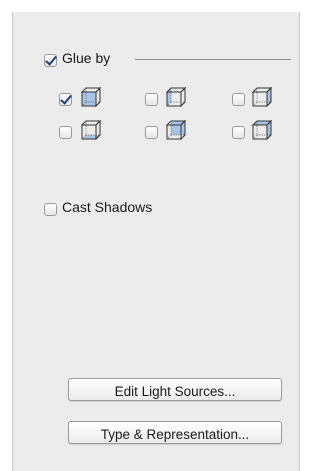 This screenshot has height=471, width=320. Describe the element at coordinates (176, 97) in the screenshot. I see `cube-glue-left-icon` at that location.